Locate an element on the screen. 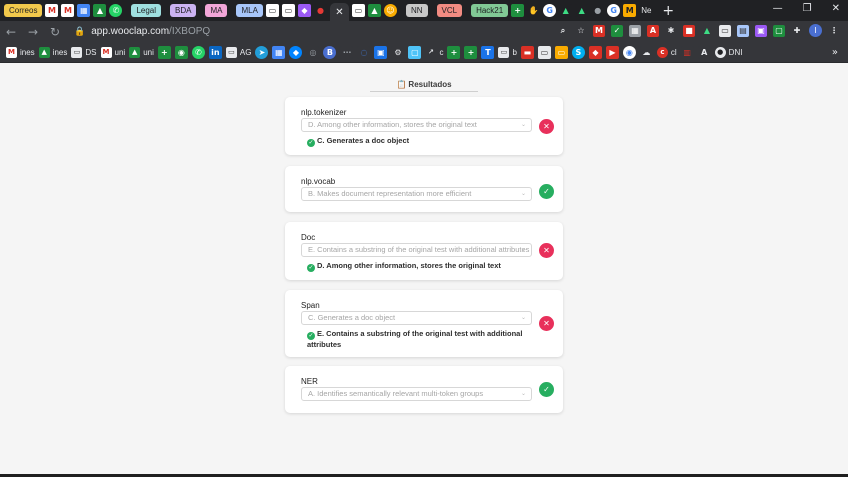  extension-file-icon: ▤ is located at coordinates (743, 30).